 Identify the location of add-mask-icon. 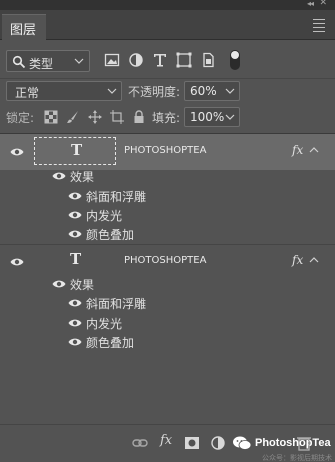
(192, 443).